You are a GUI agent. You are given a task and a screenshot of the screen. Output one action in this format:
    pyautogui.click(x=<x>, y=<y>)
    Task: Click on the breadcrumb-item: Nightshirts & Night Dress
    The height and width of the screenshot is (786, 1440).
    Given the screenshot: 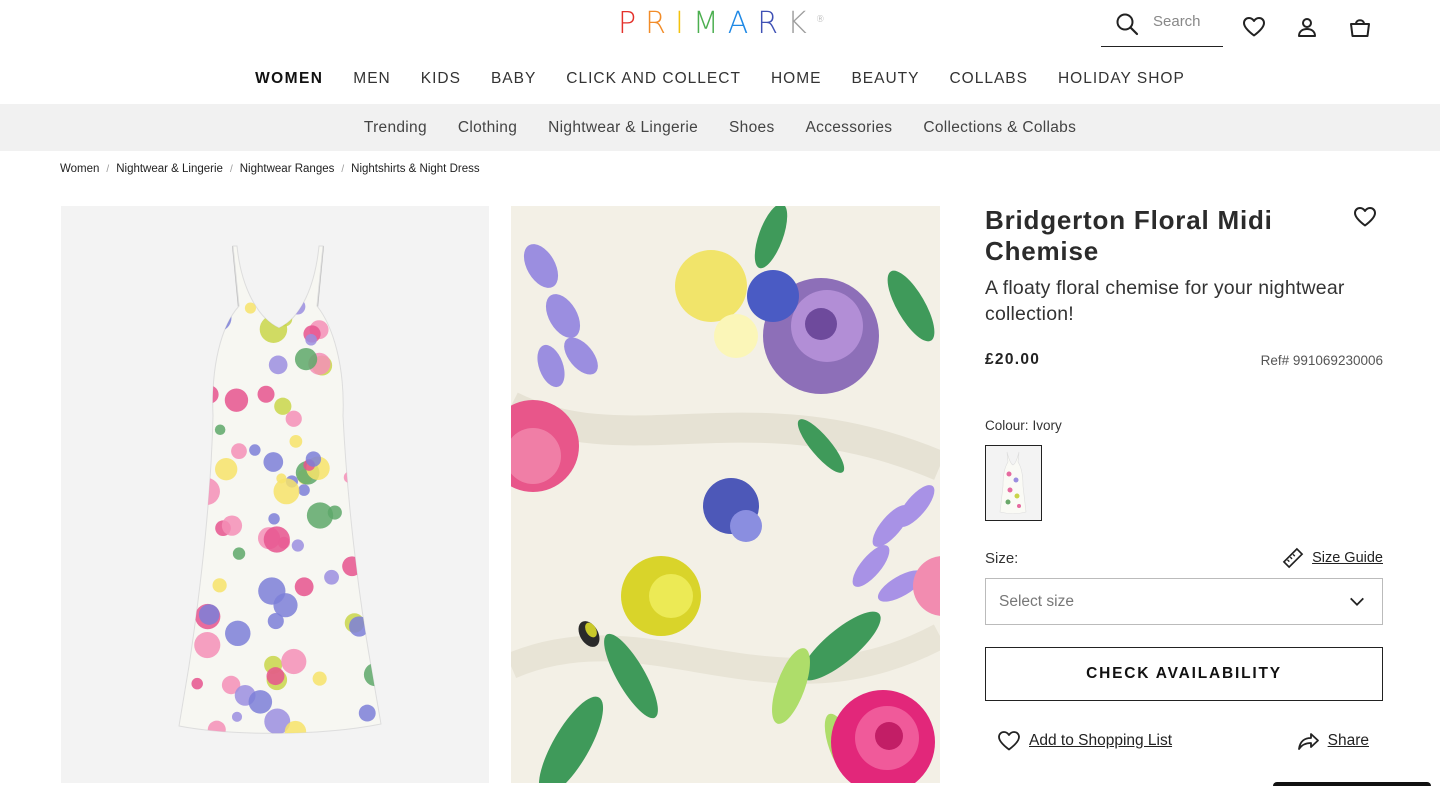 What is the action you would take?
    pyautogui.click(x=415, y=169)
    